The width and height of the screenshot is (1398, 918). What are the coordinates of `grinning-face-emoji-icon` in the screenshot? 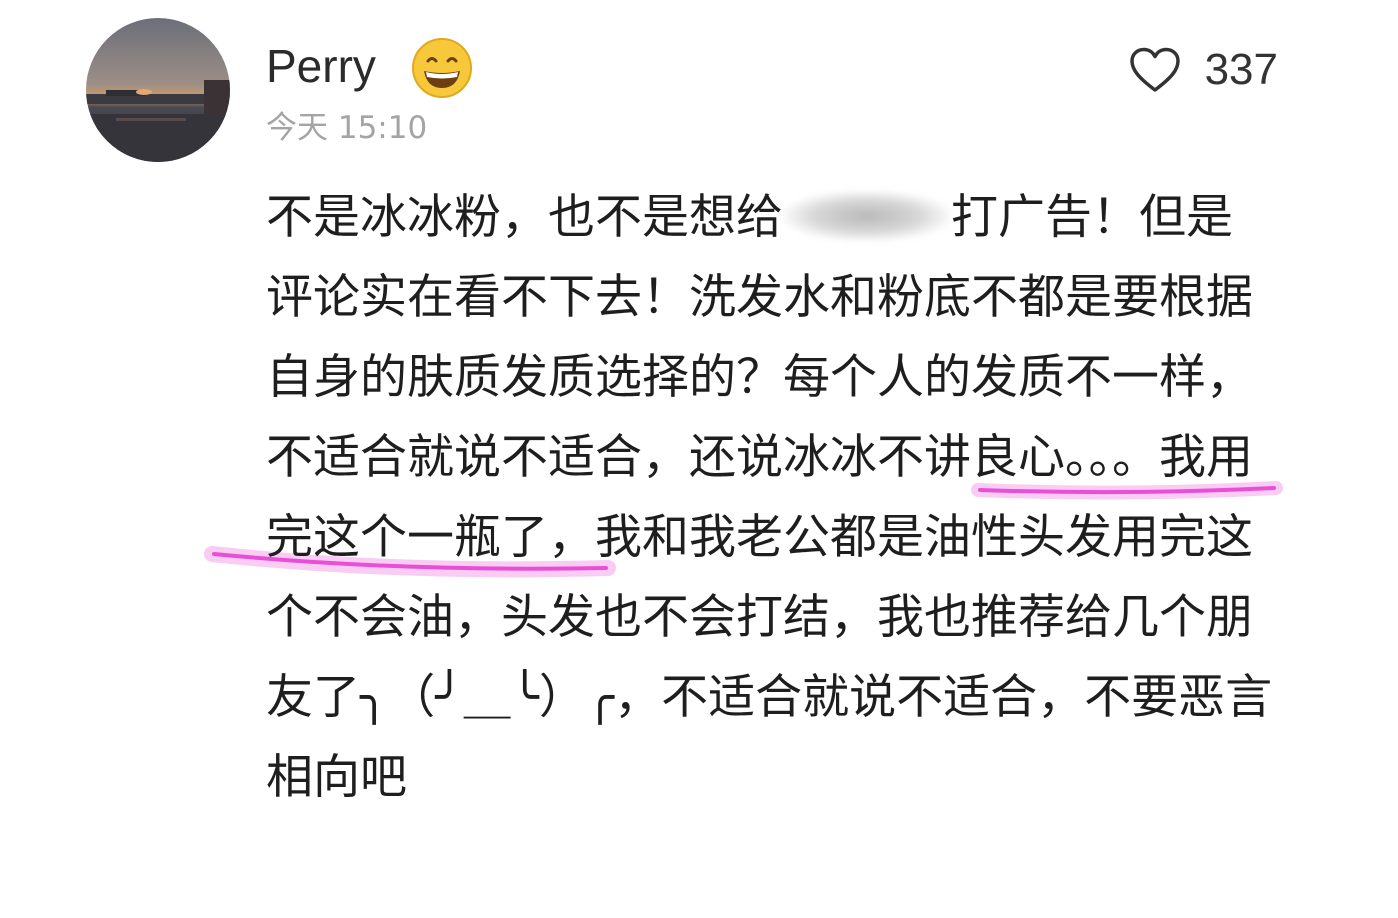 It's located at (442, 68).